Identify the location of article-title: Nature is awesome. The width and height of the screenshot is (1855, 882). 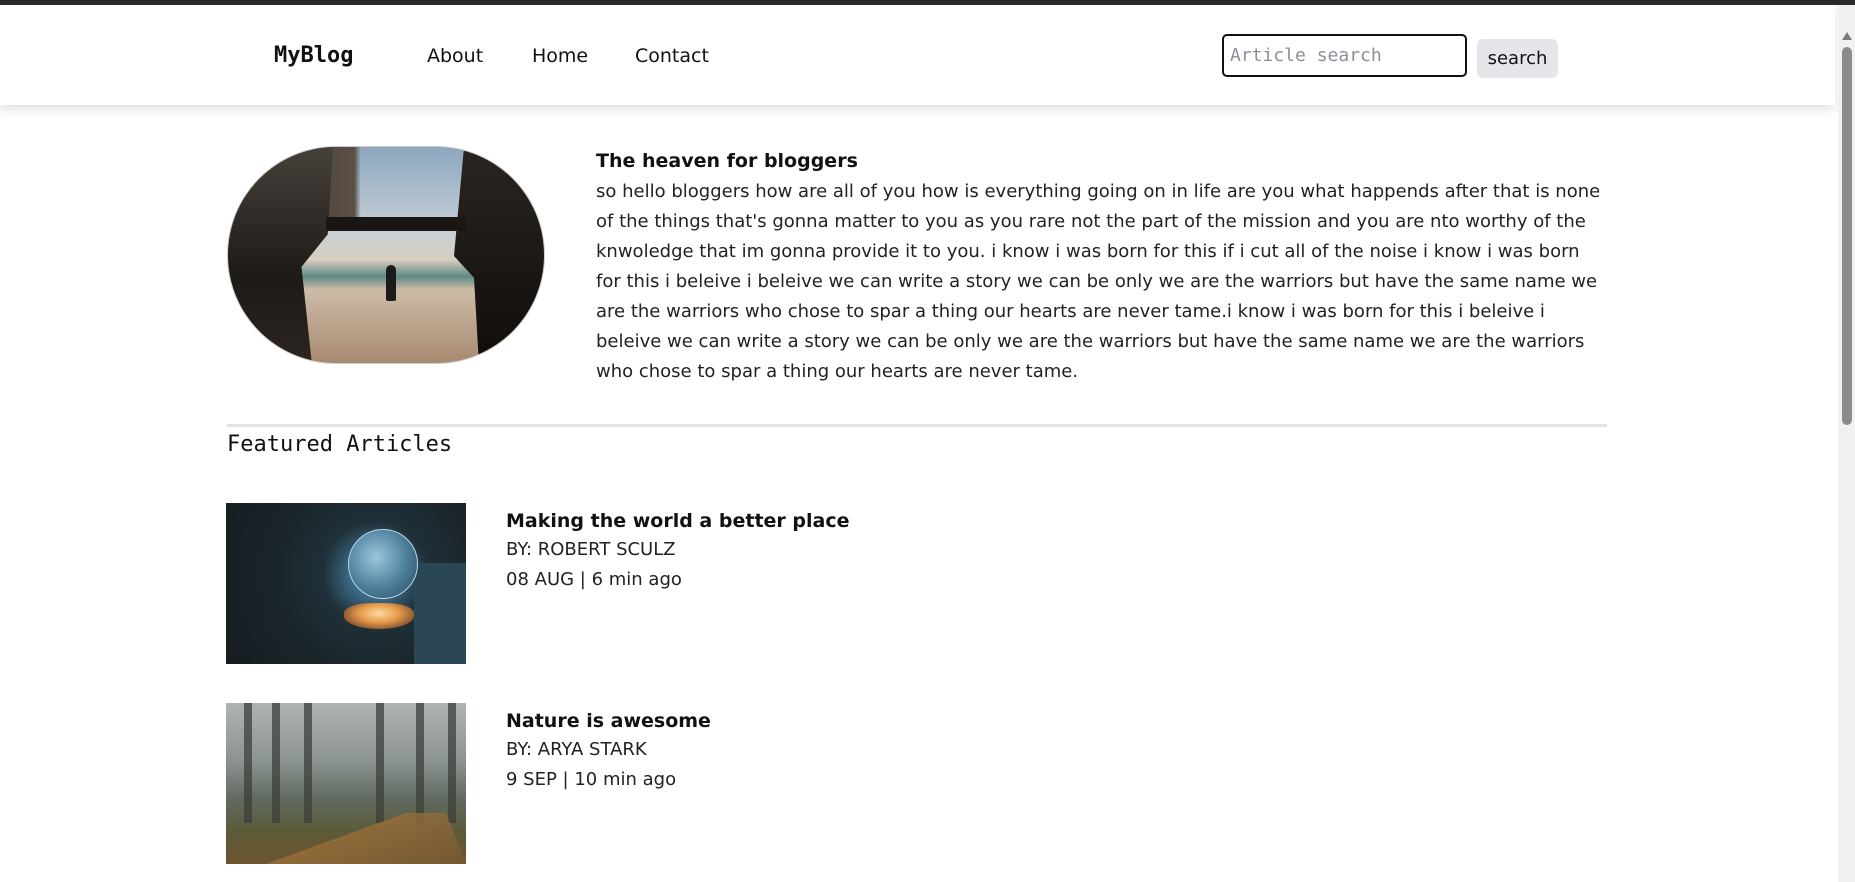
(608, 721).